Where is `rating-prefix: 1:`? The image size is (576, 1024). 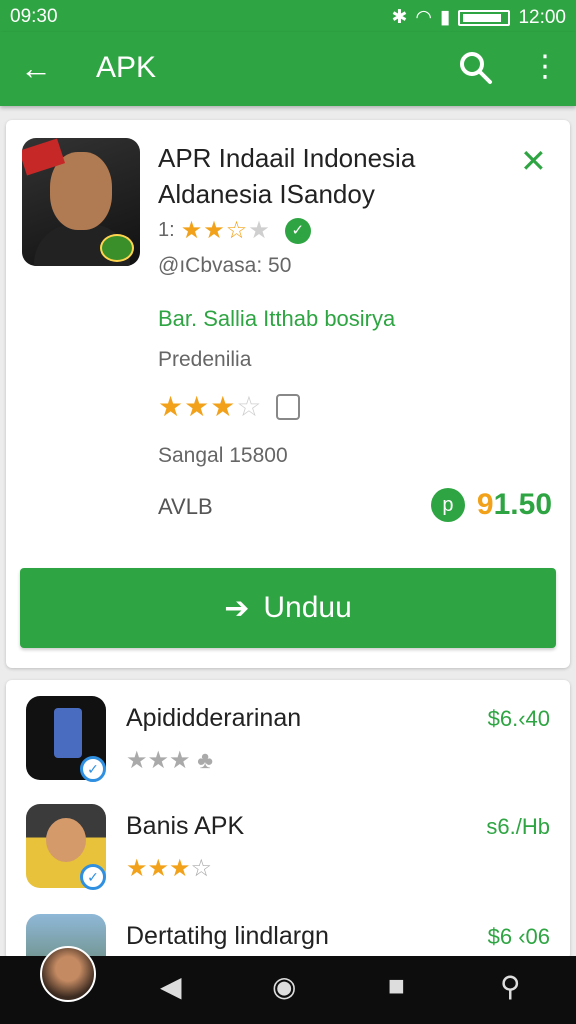 rating-prefix: 1: is located at coordinates (166, 230).